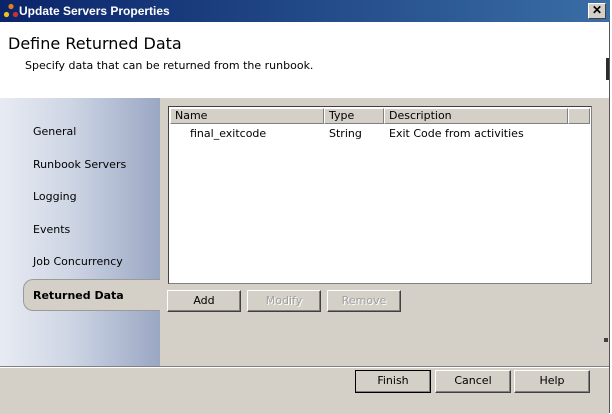  I want to click on sidebar-item-returned-data: Returned Data, so click(91, 295).